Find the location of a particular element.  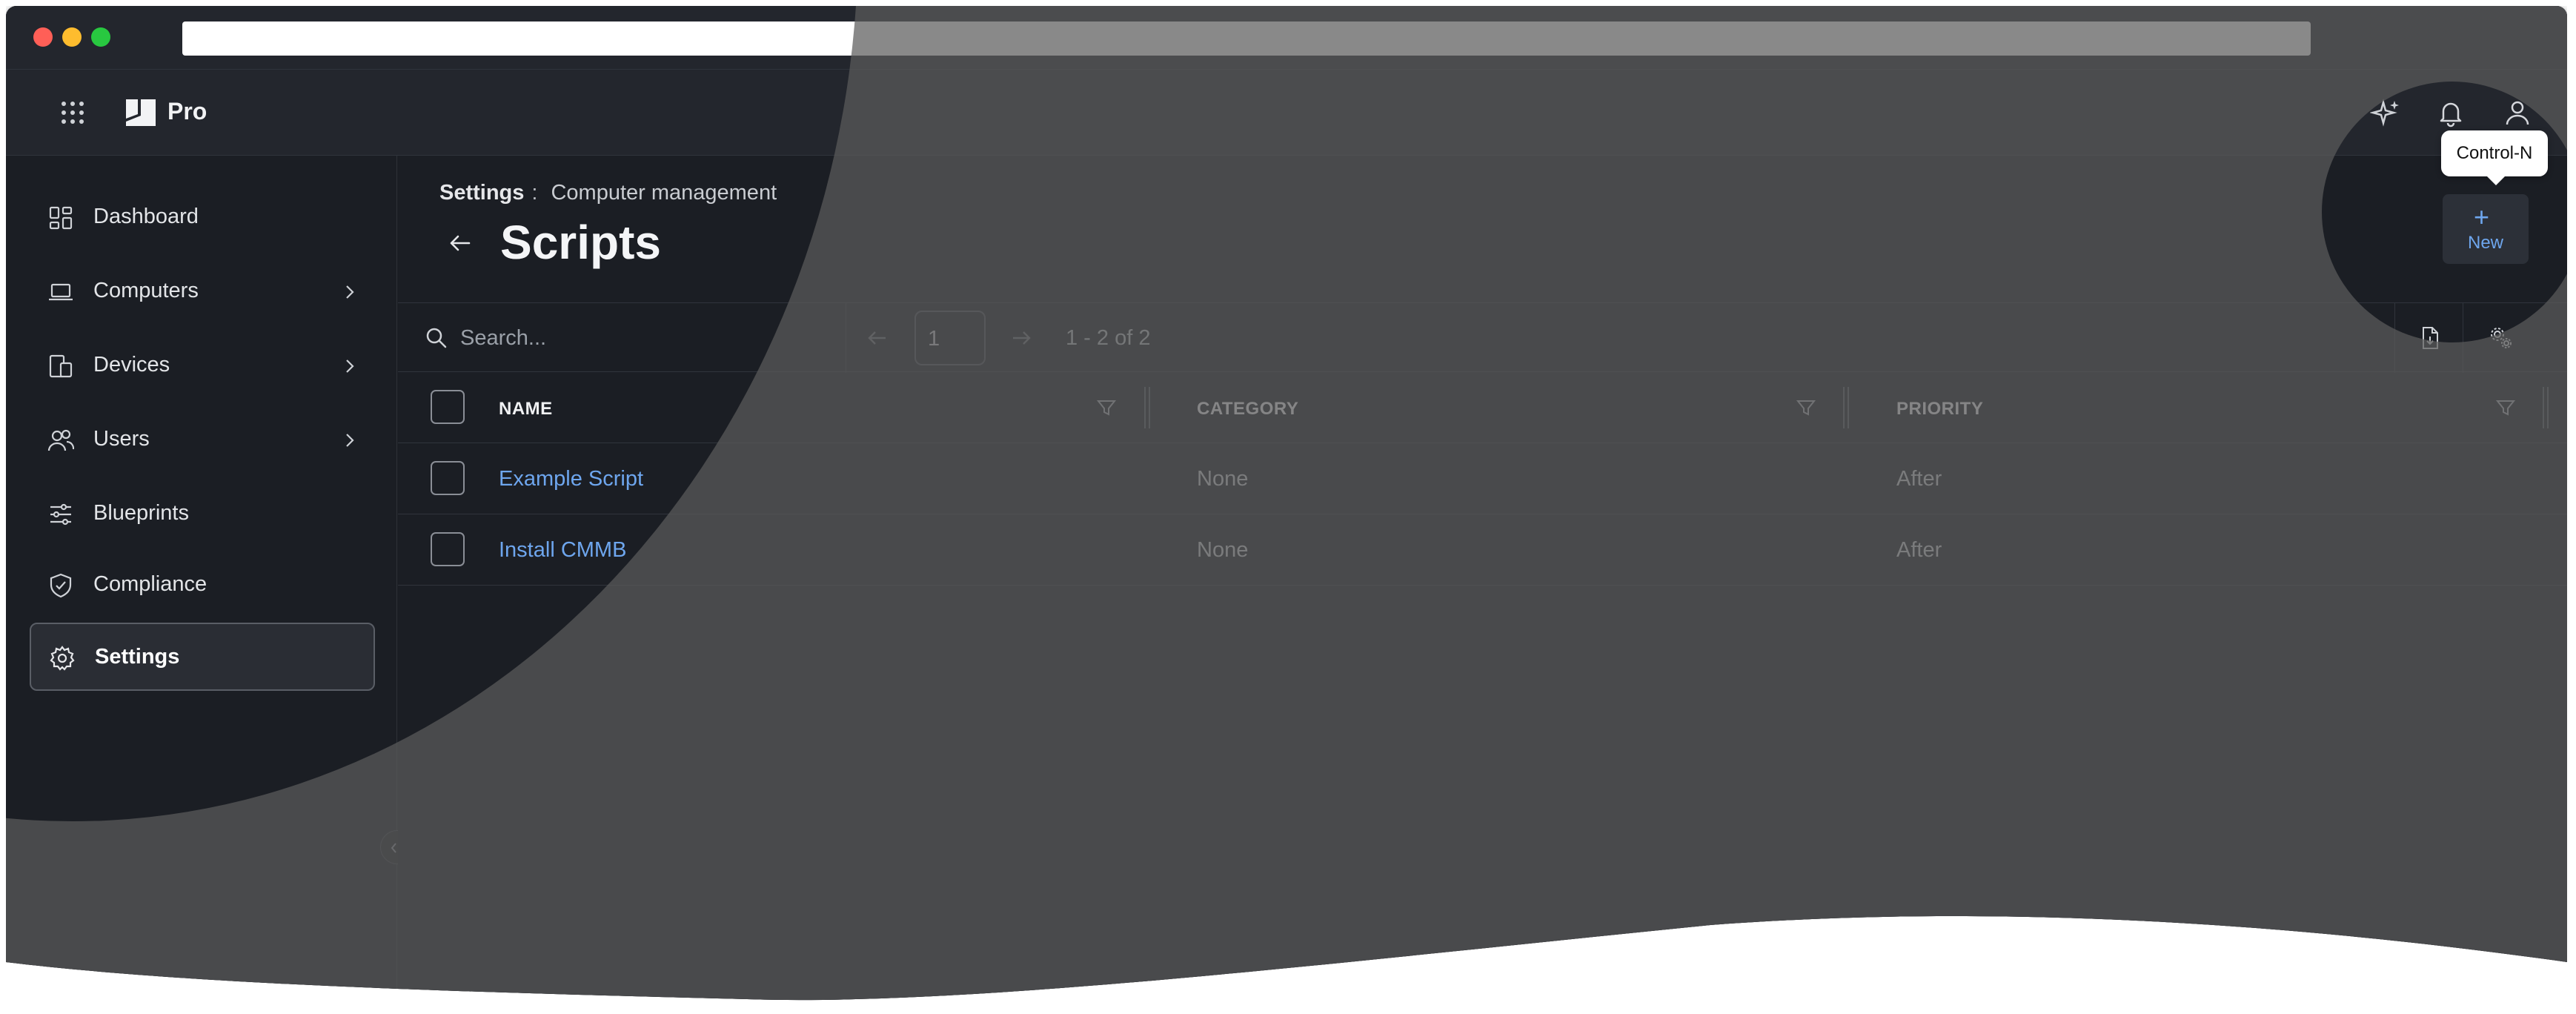

sidebar-item-label: Computers is located at coordinates (146, 290).